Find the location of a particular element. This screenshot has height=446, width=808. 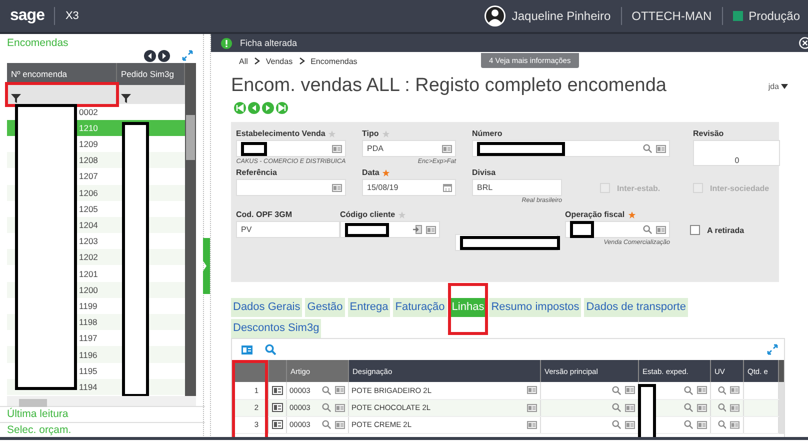

list-item: 1197 is located at coordinates (98, 338).